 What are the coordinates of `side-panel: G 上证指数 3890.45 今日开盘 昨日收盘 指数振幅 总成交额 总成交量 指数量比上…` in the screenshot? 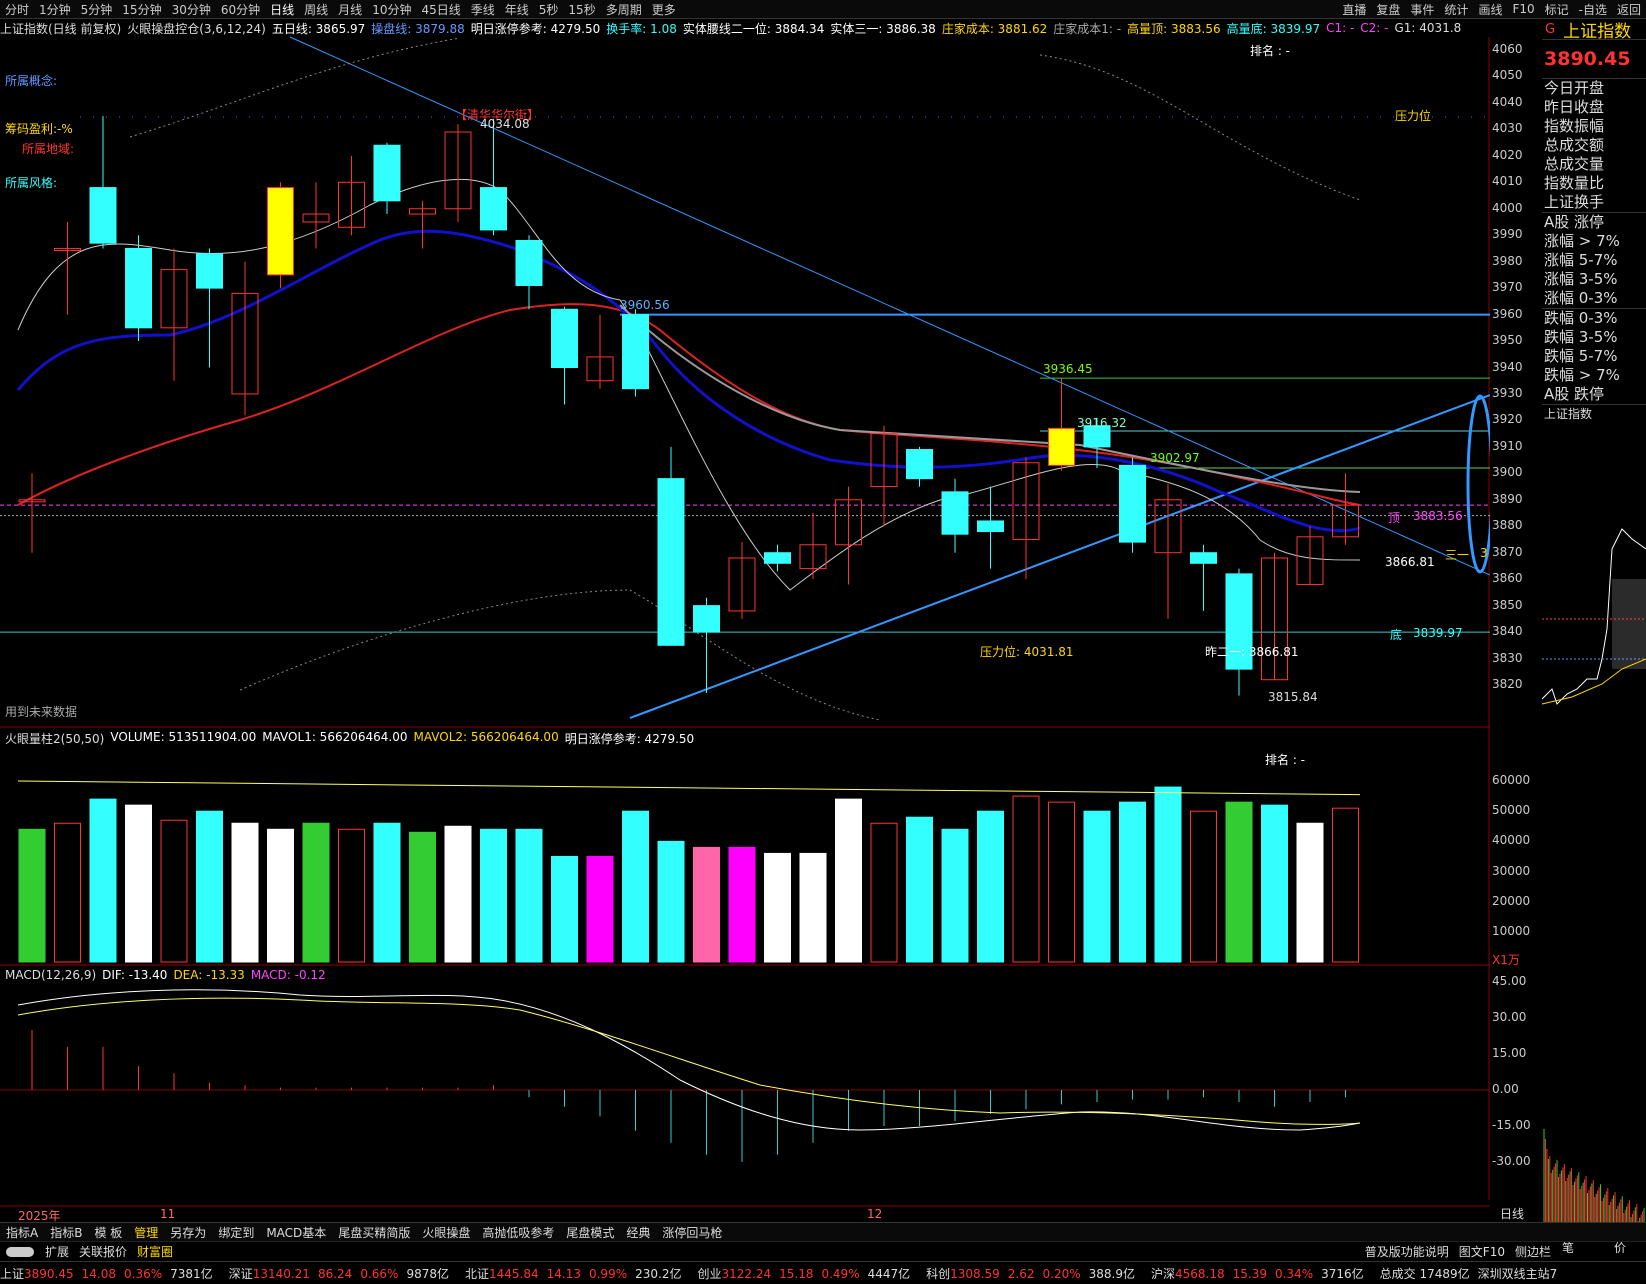 It's located at (1594, 637).